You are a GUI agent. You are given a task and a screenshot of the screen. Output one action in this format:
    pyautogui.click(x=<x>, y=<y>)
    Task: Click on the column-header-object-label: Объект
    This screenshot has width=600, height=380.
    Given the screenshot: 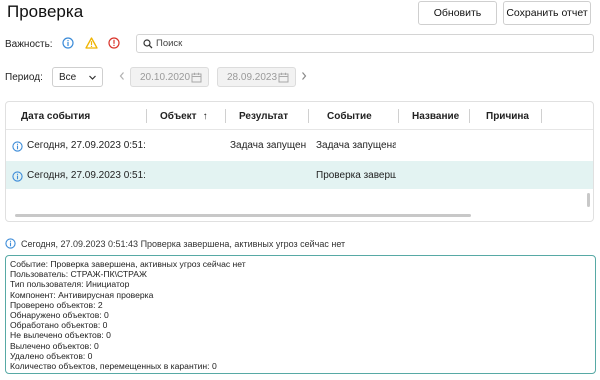 What is the action you would take?
    pyautogui.click(x=178, y=116)
    